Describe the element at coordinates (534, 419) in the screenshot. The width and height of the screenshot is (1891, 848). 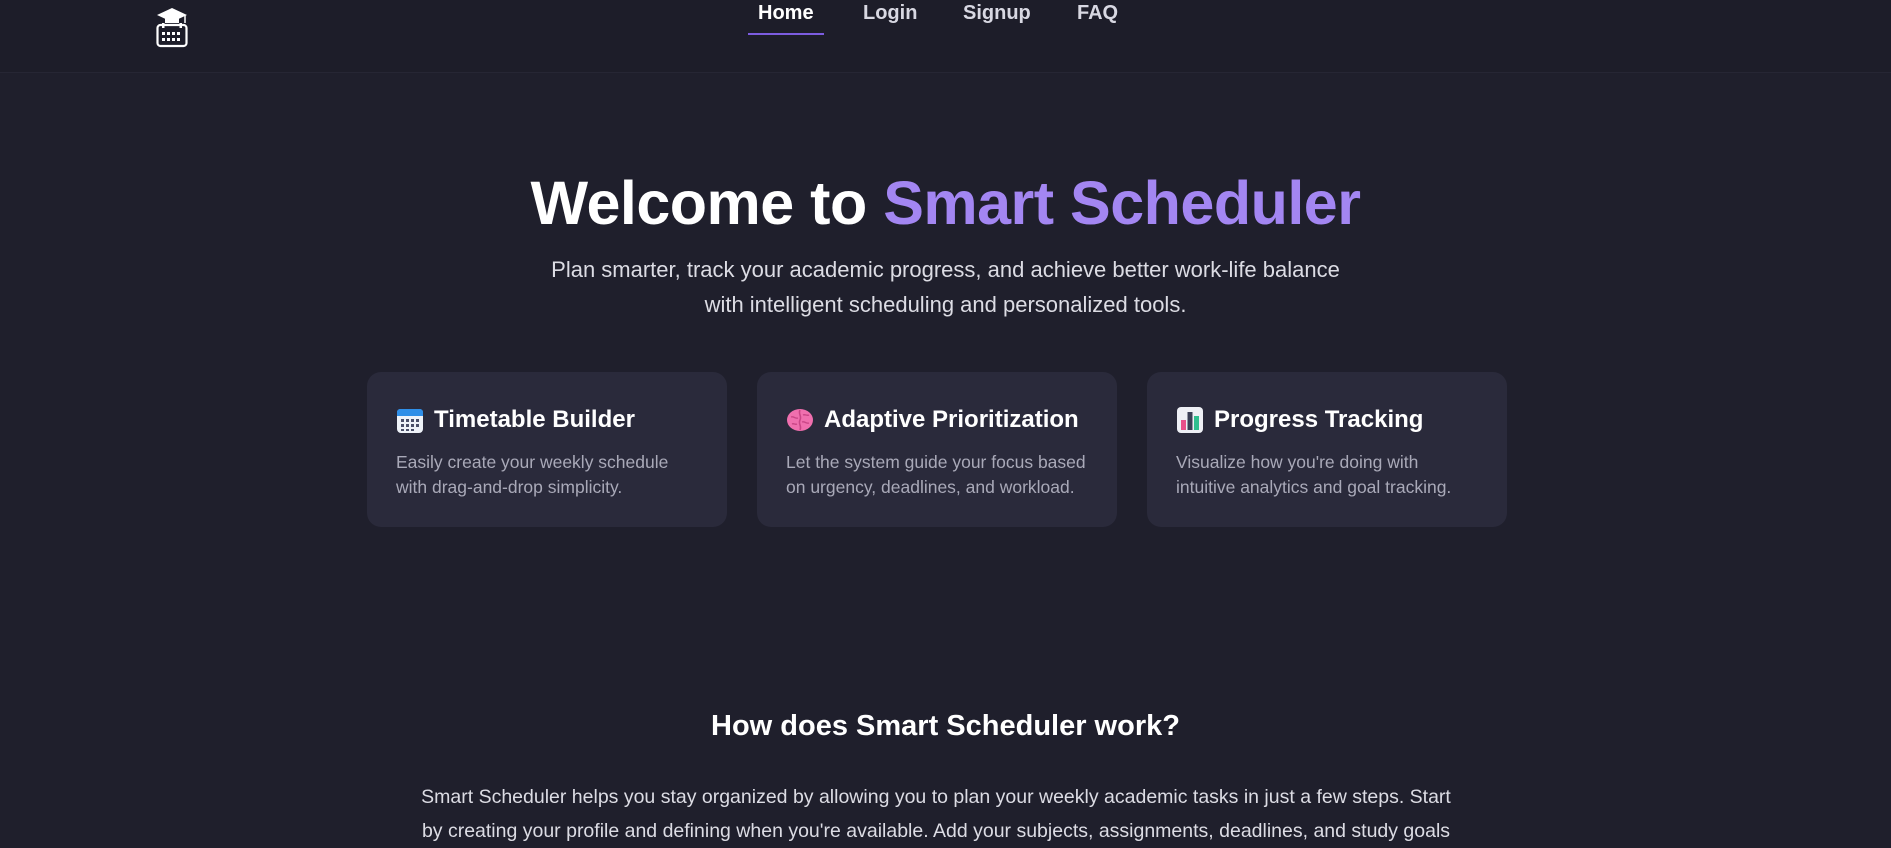
I see `feature-card-title-text: Timetable Builder` at that location.